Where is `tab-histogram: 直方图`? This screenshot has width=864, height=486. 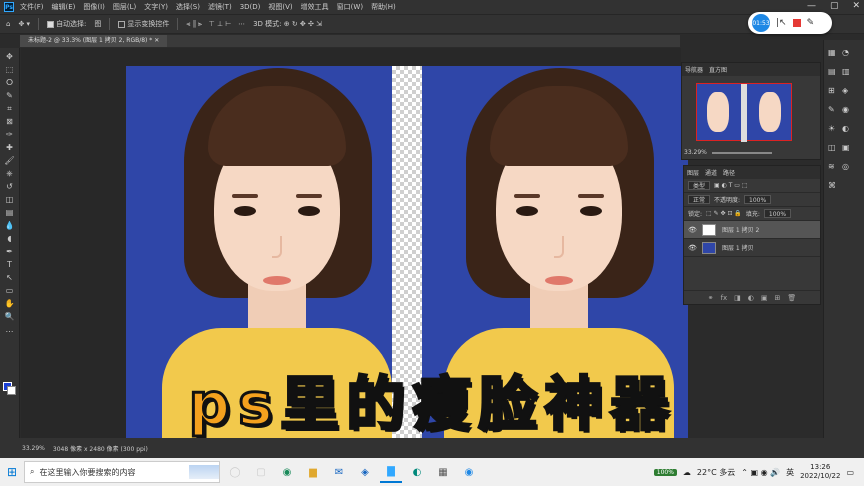 tab-histogram: 直方图 is located at coordinates (718, 69).